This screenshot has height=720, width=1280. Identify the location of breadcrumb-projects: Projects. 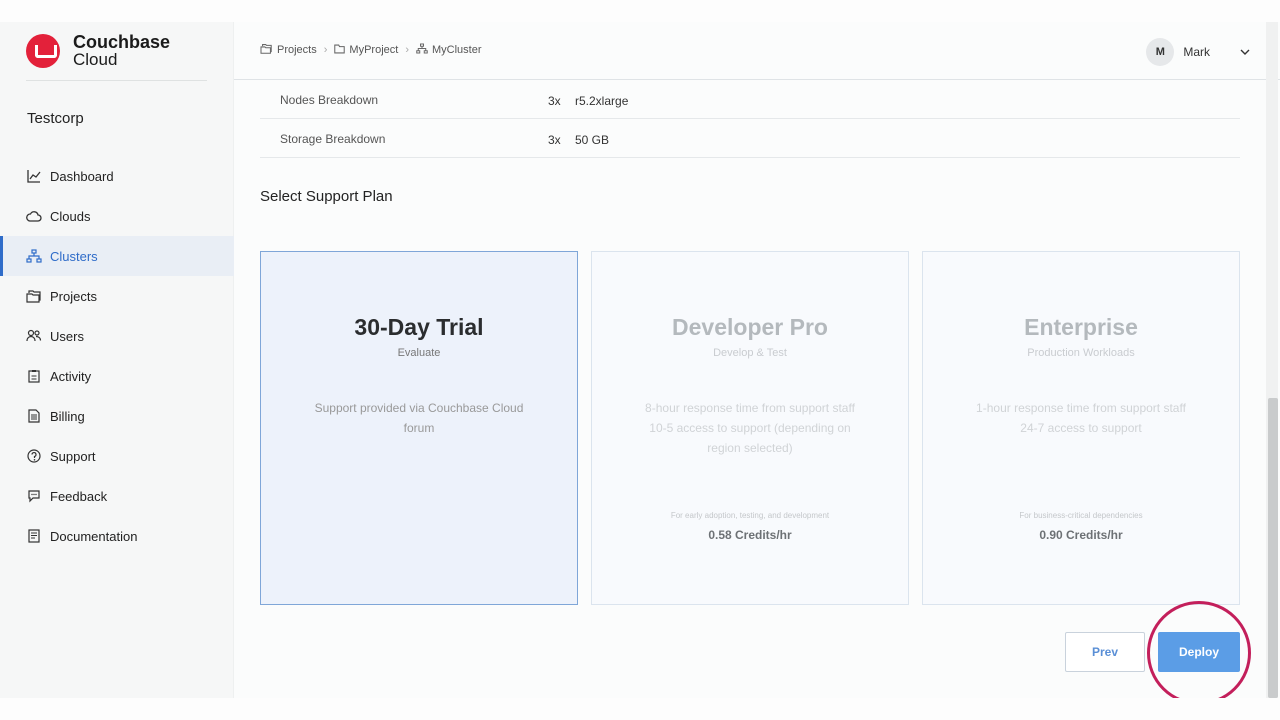
(288, 50).